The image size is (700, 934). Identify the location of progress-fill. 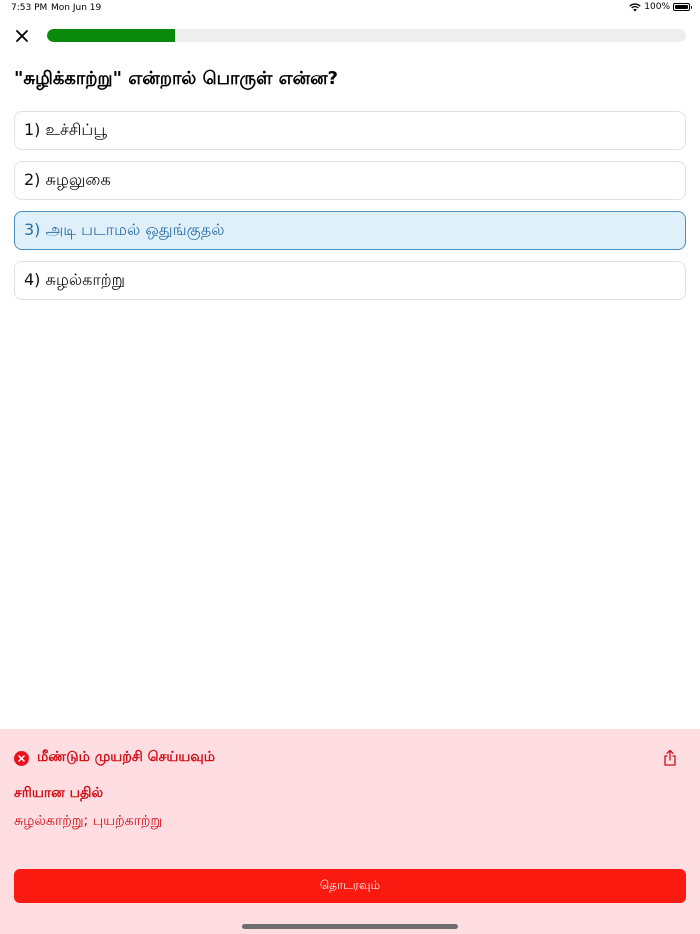
(111, 35).